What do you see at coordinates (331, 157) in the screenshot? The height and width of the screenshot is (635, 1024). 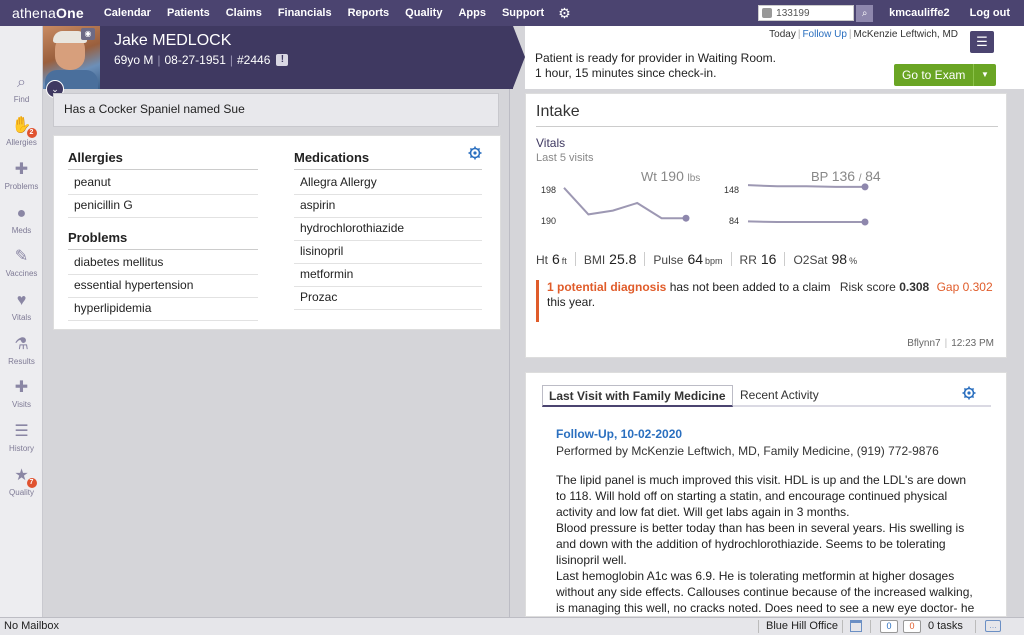 I see `medications-title: Medications` at bounding box center [331, 157].